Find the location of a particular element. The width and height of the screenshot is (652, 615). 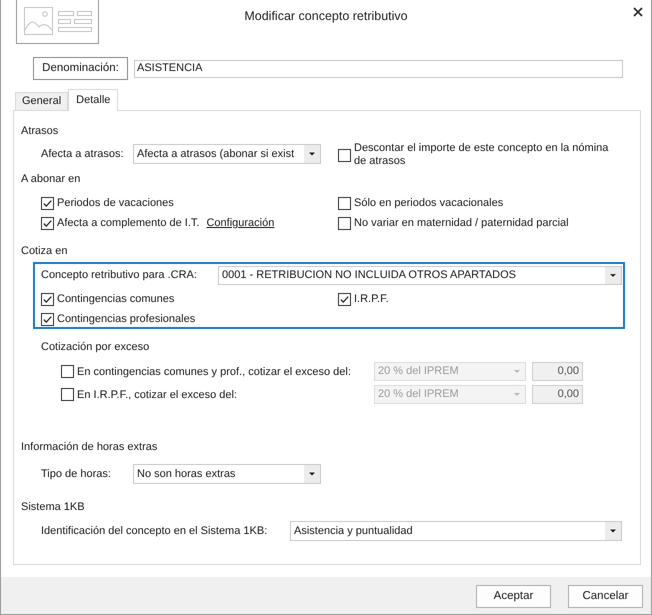

field-label: Afecta a atrasos: is located at coordinates (83, 154).